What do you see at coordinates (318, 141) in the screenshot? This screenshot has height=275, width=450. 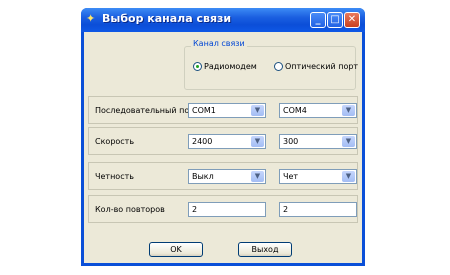 I see `speed-select-2: 300 ▼` at bounding box center [318, 141].